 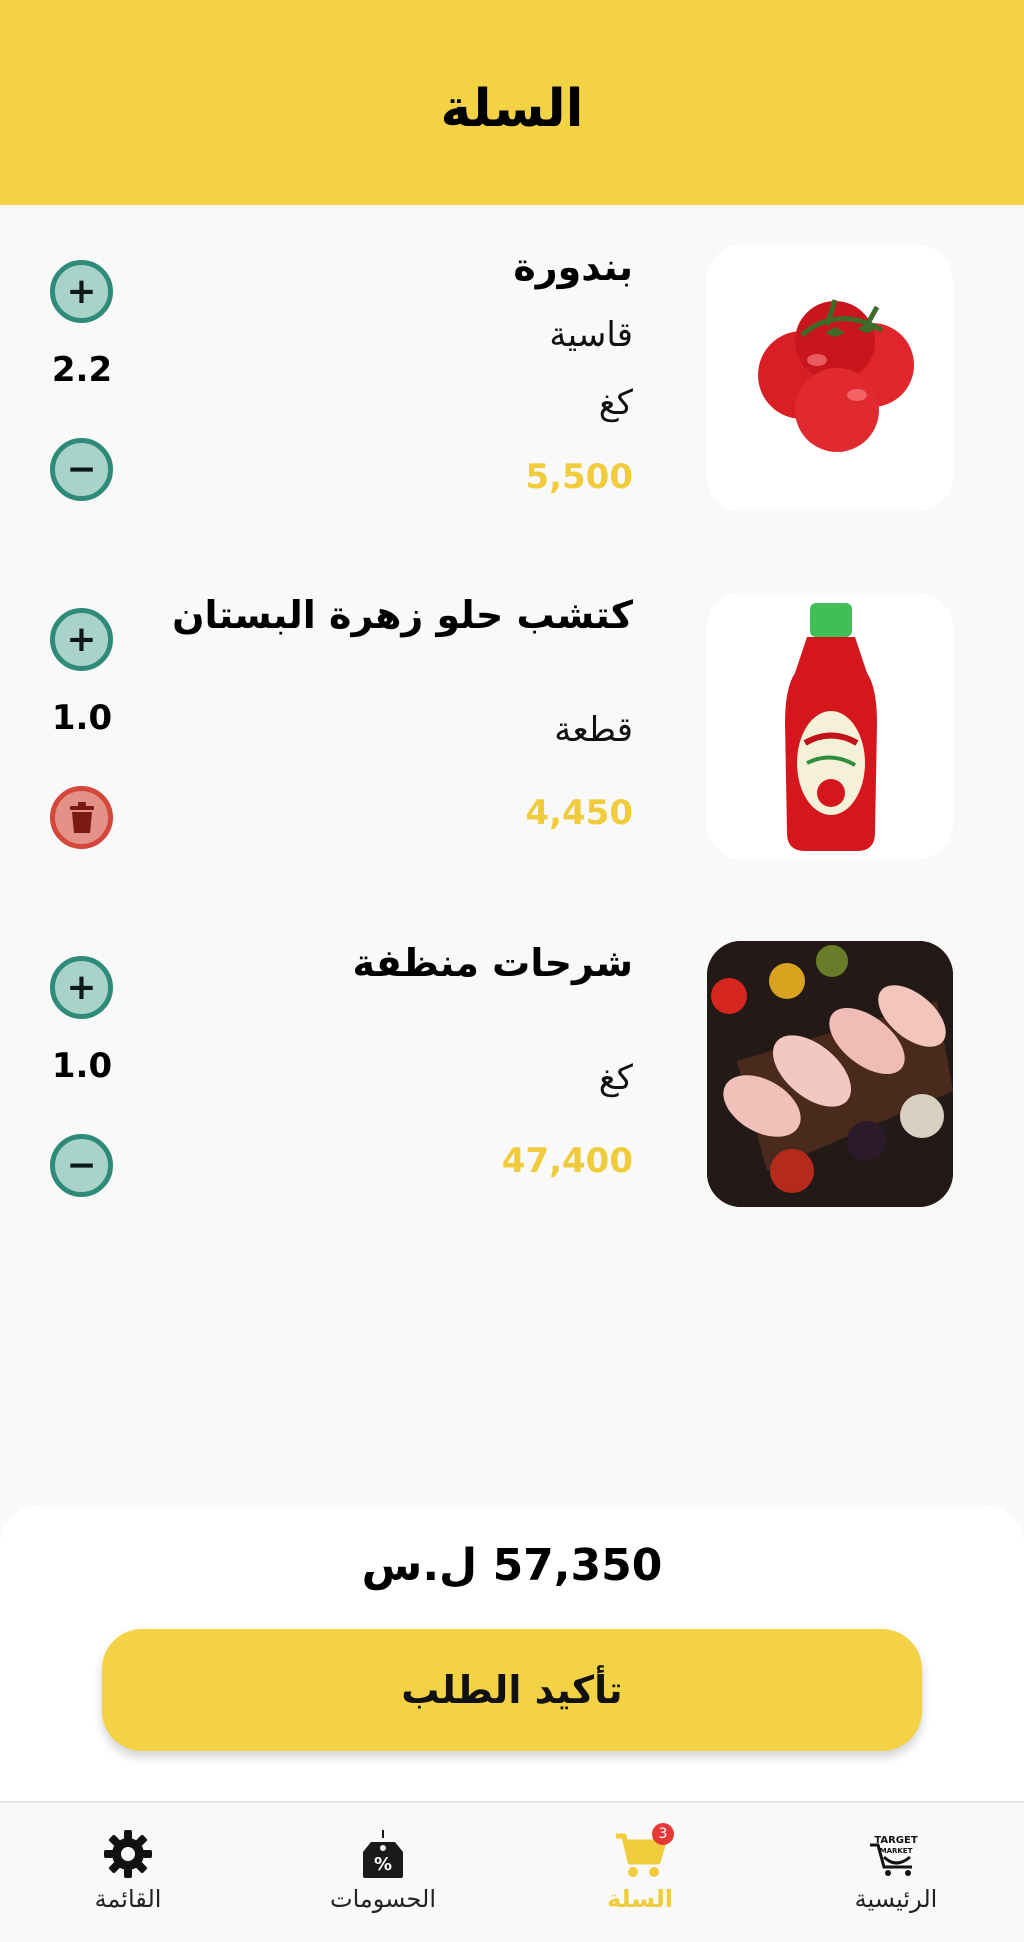 What do you see at coordinates (512, 1565) in the screenshot?
I see `cart-total: 57,350 ل.س` at bounding box center [512, 1565].